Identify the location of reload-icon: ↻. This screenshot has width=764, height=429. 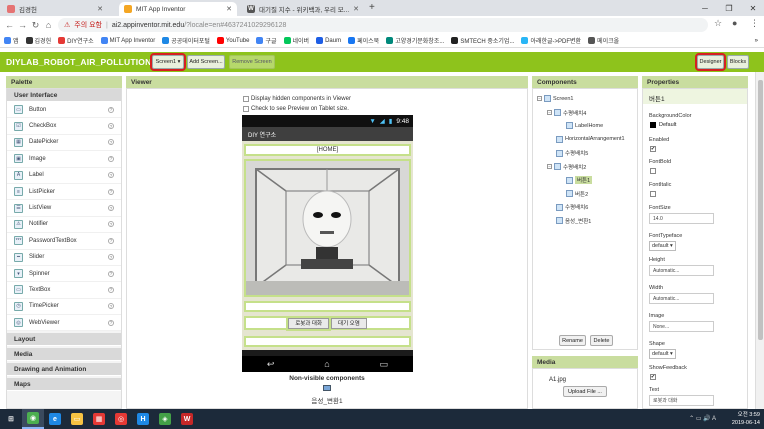
(35, 25).